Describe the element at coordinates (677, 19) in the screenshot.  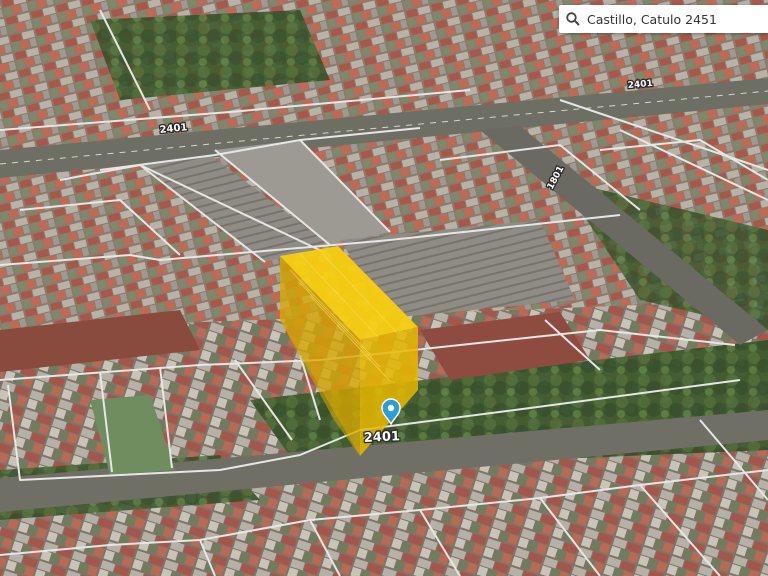
I see `search-input` at that location.